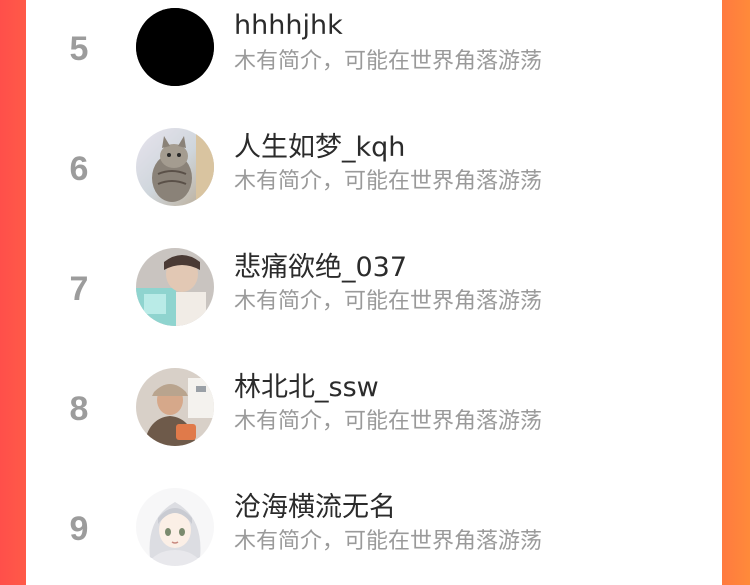 The height and width of the screenshot is (585, 750). What do you see at coordinates (79, 289) in the screenshot?
I see `rank-number: 7` at bounding box center [79, 289].